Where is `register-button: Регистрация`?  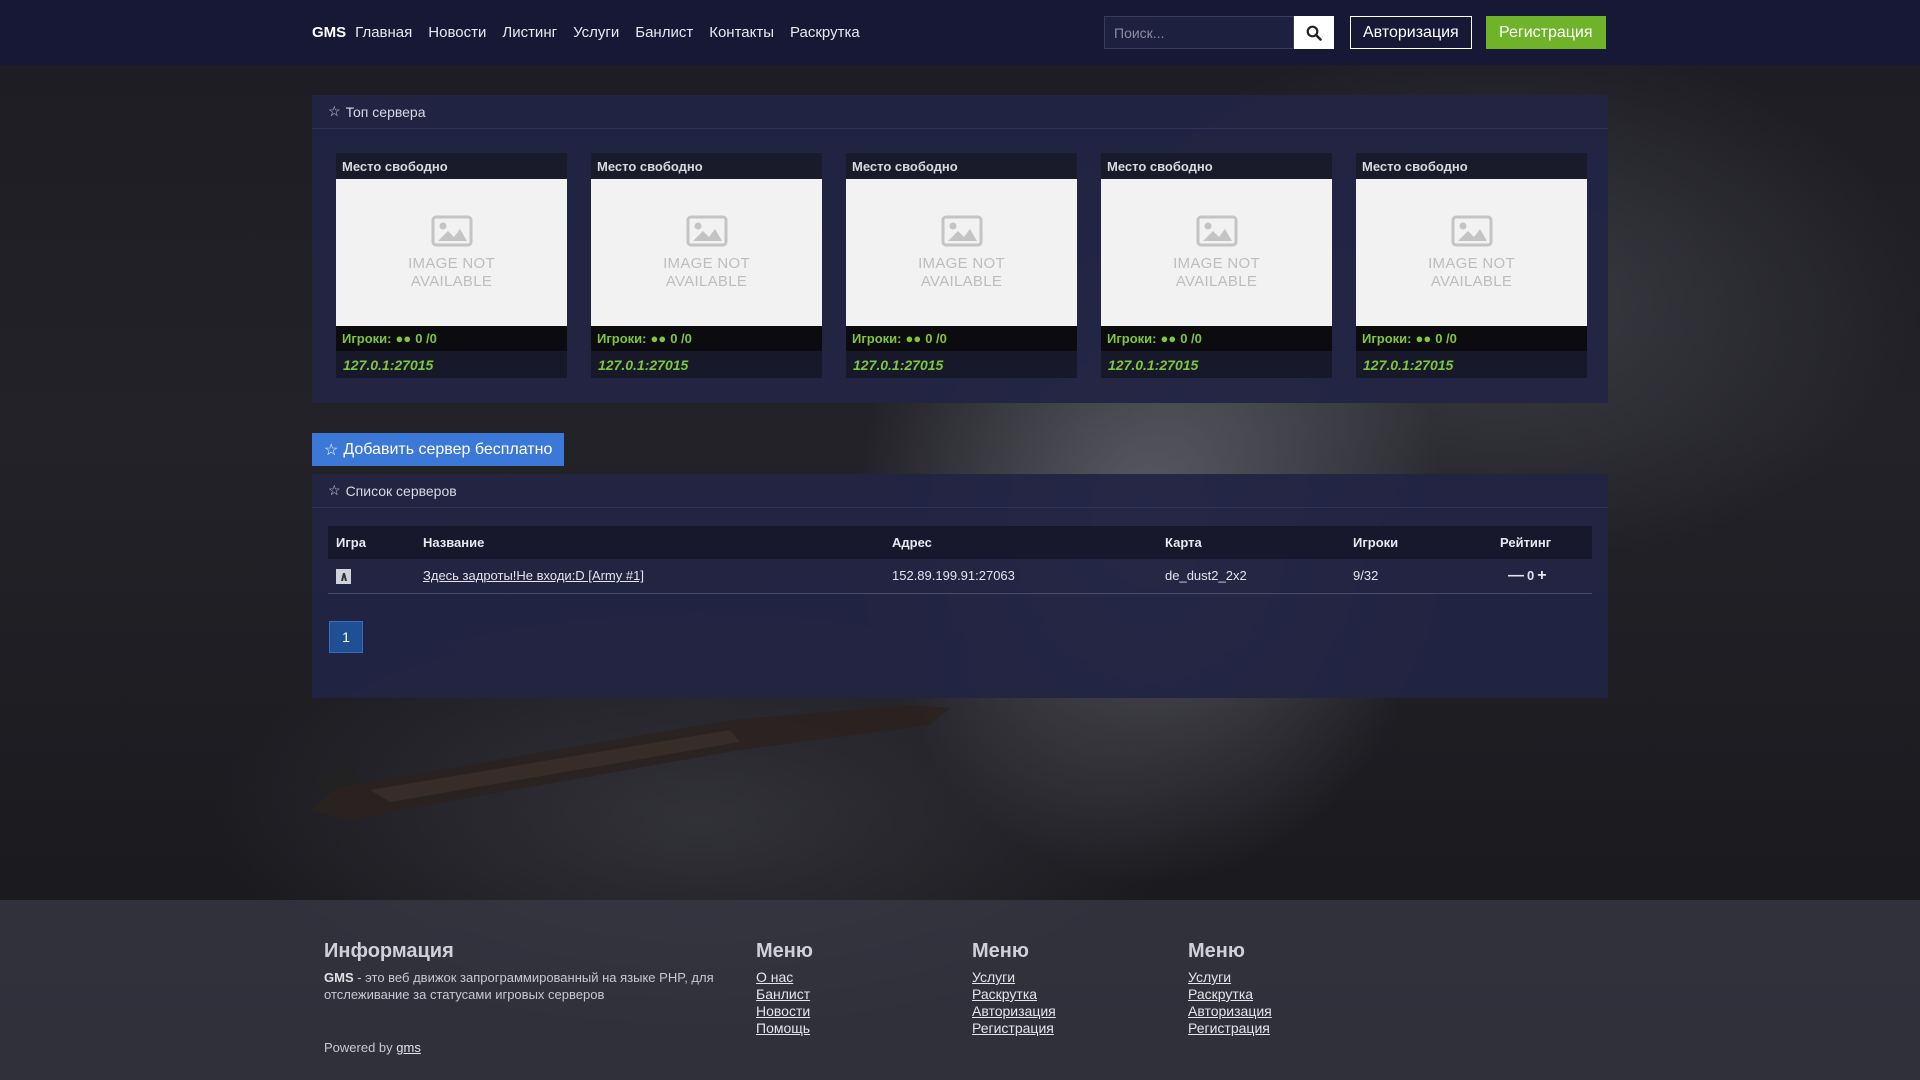 register-button: Регистрация is located at coordinates (1546, 32).